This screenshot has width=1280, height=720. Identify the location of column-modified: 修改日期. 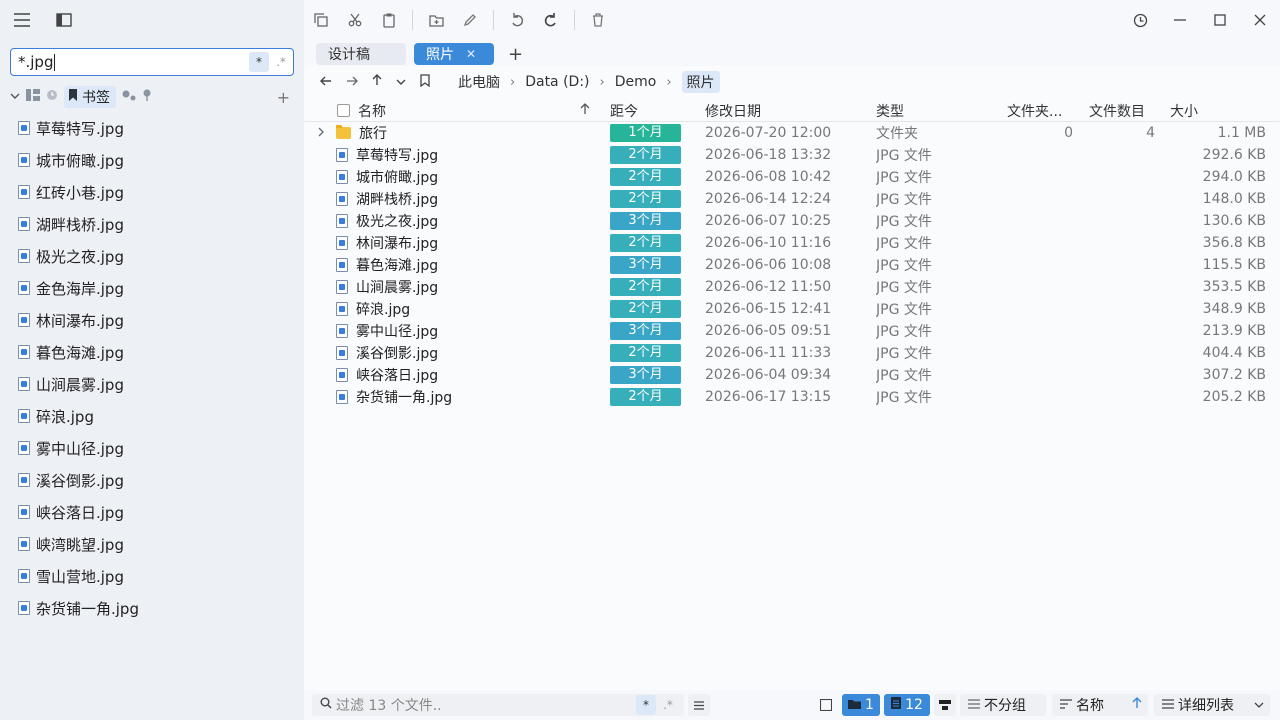
(785, 111).